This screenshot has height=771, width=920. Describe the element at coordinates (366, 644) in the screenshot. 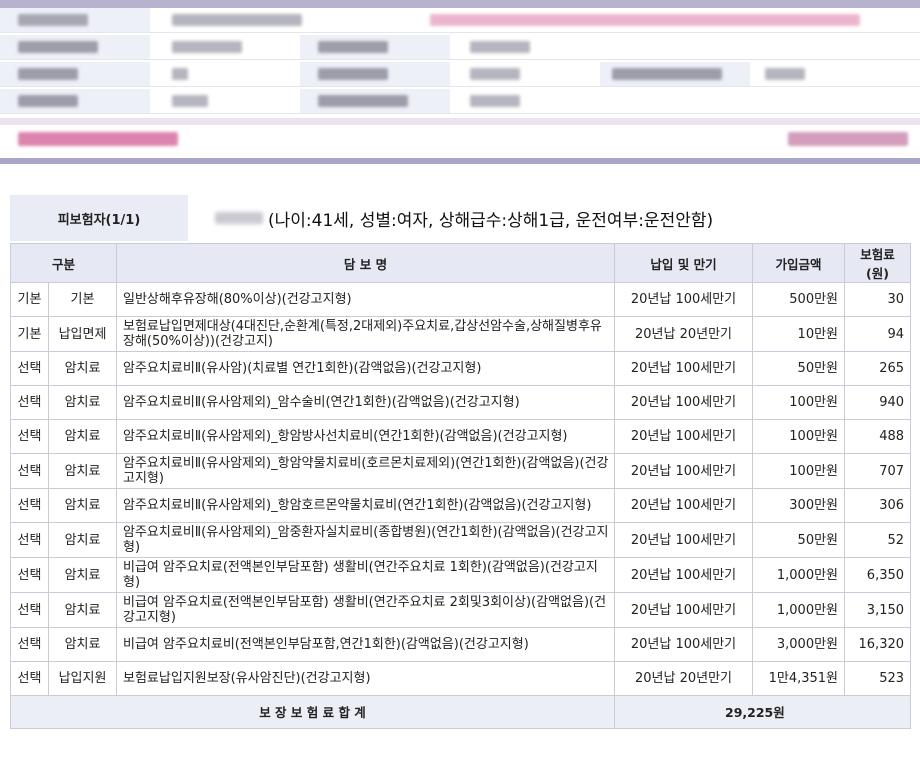

I see `row-coverage-name: 비급여 암주요치료비(전액본인부담포함,연간1회한)(감액없음)(건강고지형)` at that location.